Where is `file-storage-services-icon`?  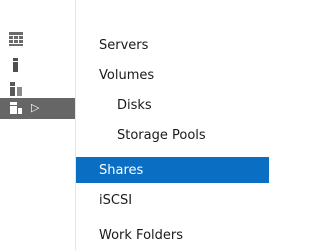
file-storage-services-icon is located at coordinates (16, 108).